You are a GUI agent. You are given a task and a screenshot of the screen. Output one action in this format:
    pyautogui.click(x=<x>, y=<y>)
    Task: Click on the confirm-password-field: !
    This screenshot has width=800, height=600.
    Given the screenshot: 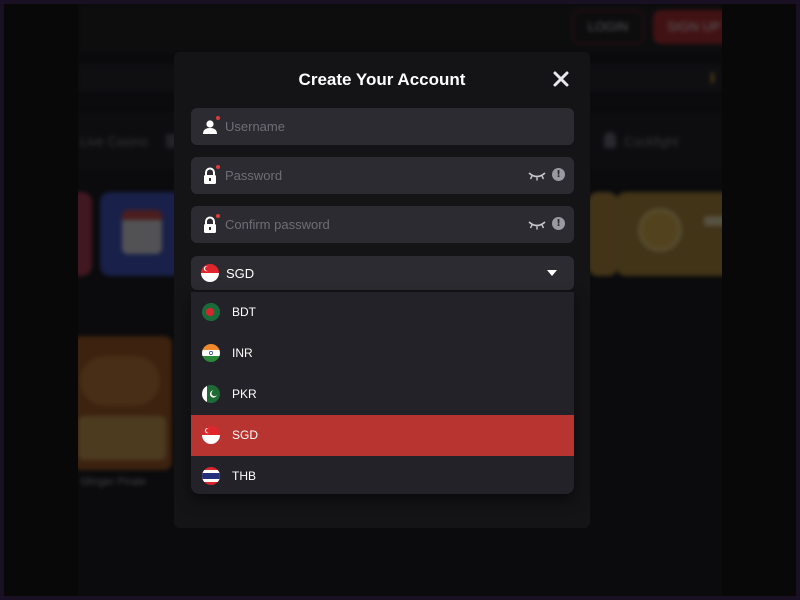 What is the action you would take?
    pyautogui.click(x=382, y=224)
    